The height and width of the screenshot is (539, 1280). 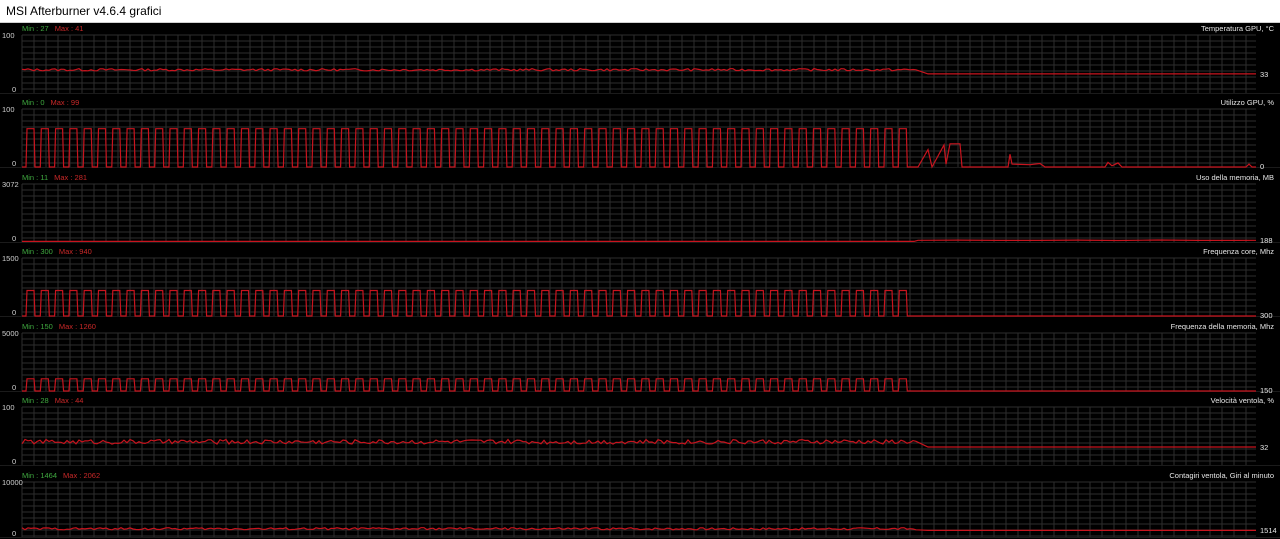 I want to click on min-value: Min : 27, so click(x=35, y=28).